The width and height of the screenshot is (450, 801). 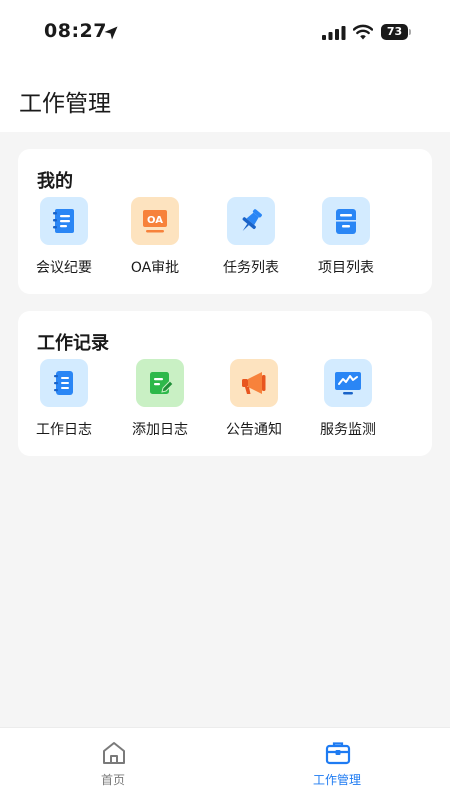 What do you see at coordinates (55, 181) in the screenshot?
I see `section-title: 我的` at bounding box center [55, 181].